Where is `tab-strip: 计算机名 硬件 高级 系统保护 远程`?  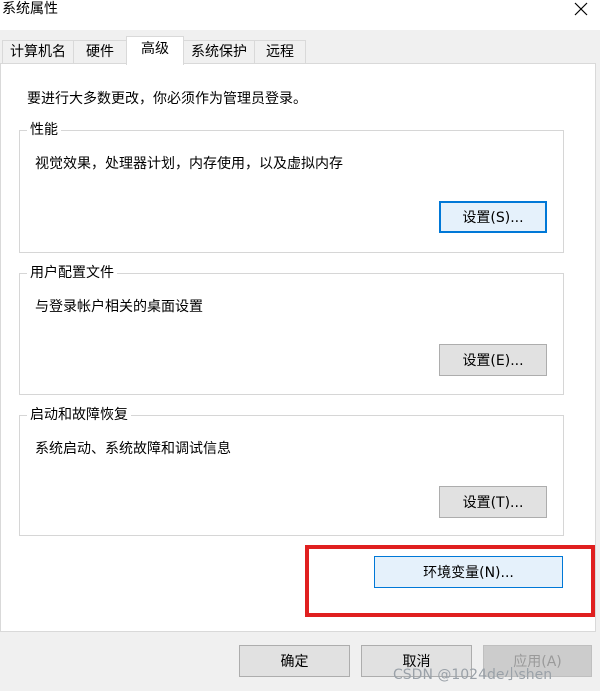
tab-strip: 计算机名 硬件 高级 系统保护 远程 is located at coordinates (300, 50).